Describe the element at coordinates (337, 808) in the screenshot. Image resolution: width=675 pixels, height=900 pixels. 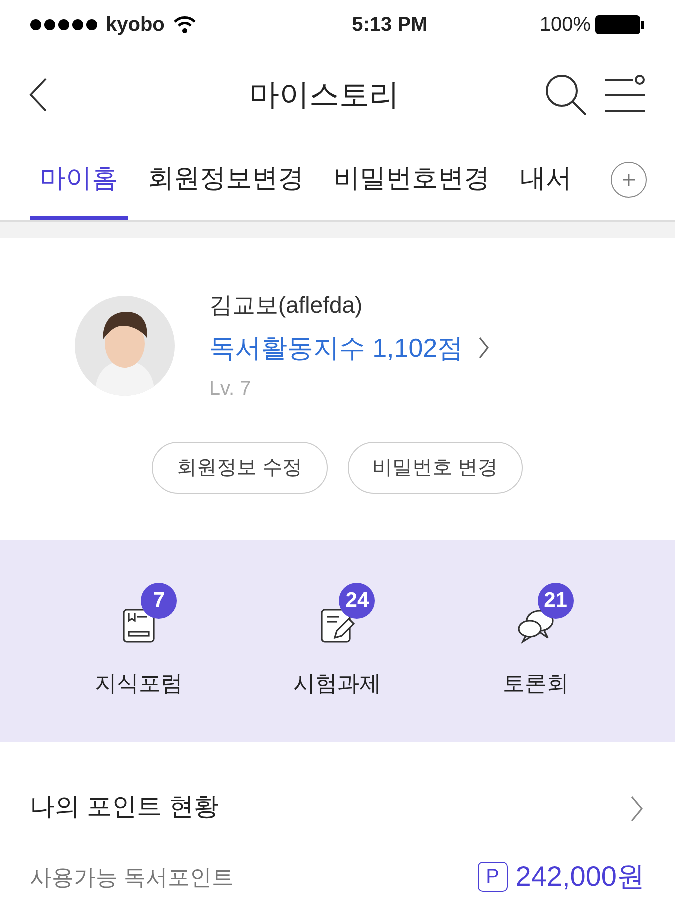
I see `points-link: 나의 포인트 현황` at that location.